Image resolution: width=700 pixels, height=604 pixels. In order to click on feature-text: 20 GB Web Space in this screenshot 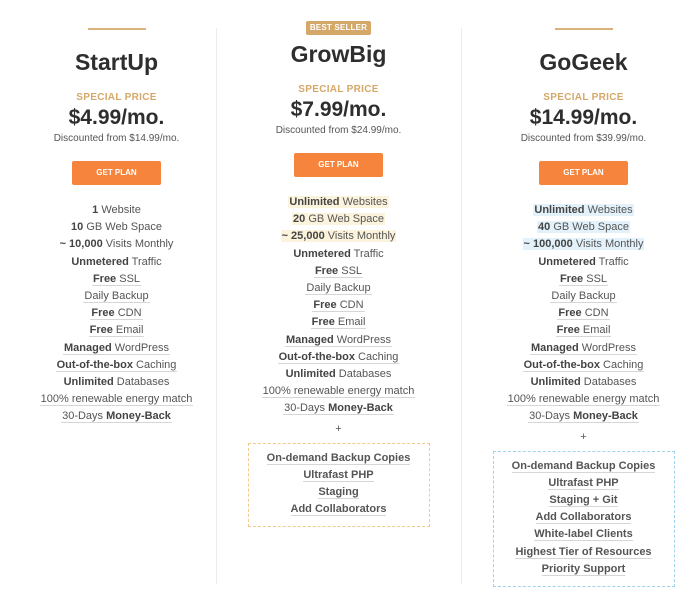, I will do `click(338, 219)`.